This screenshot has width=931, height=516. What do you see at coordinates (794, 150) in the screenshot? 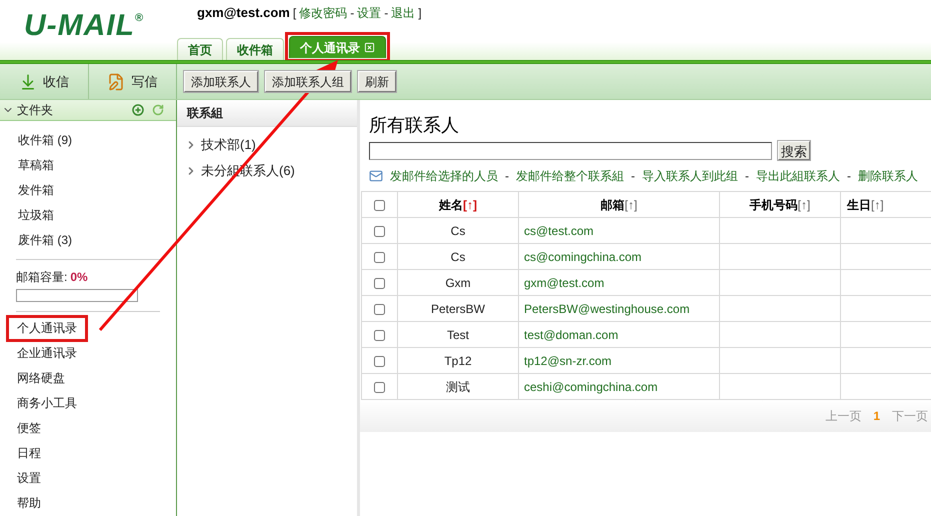
I see `search-button: 搜索` at bounding box center [794, 150].